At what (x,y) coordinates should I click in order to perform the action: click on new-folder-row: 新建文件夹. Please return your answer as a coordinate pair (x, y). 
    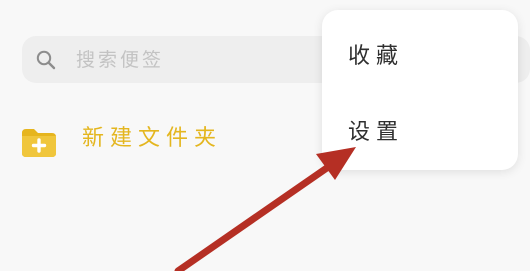
    Looking at the image, I should click on (130, 142).